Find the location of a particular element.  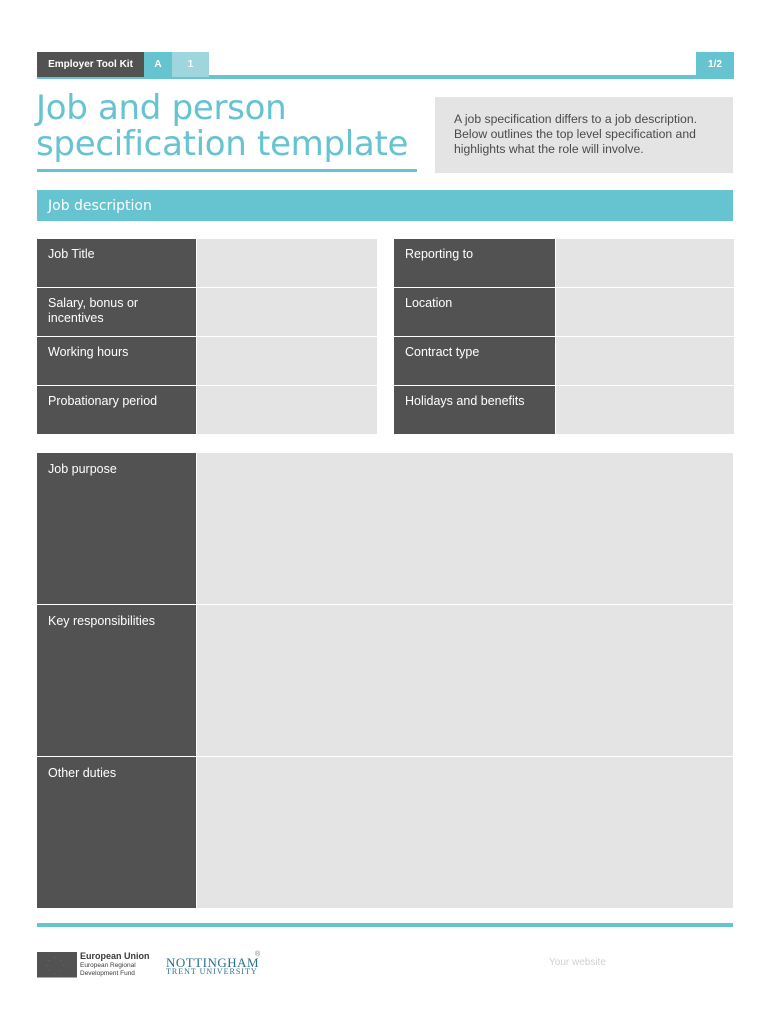

field-row: Location is located at coordinates (564, 312).